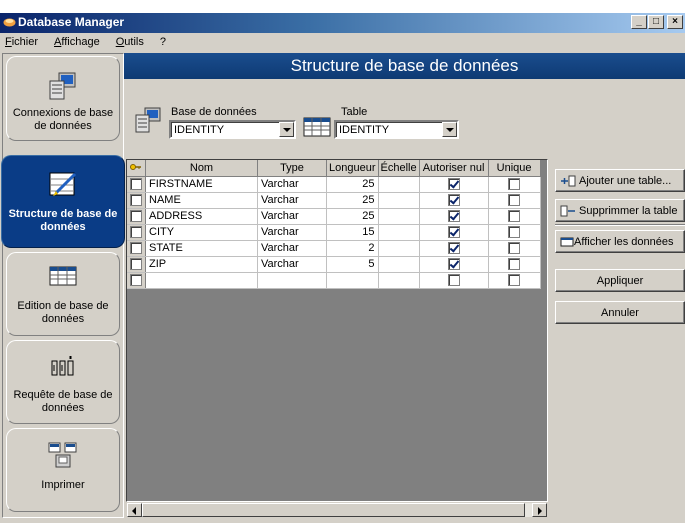 The image size is (685, 523). Describe the element at coordinates (201, 232) in the screenshot. I see `cell-name: CITY` at that location.